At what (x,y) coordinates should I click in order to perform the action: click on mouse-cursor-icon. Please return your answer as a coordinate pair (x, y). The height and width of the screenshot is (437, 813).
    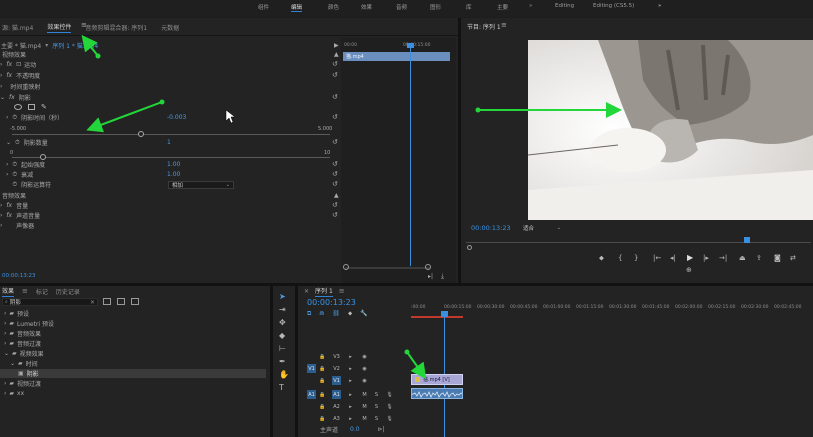
    Looking at the image, I should click on (230, 116).